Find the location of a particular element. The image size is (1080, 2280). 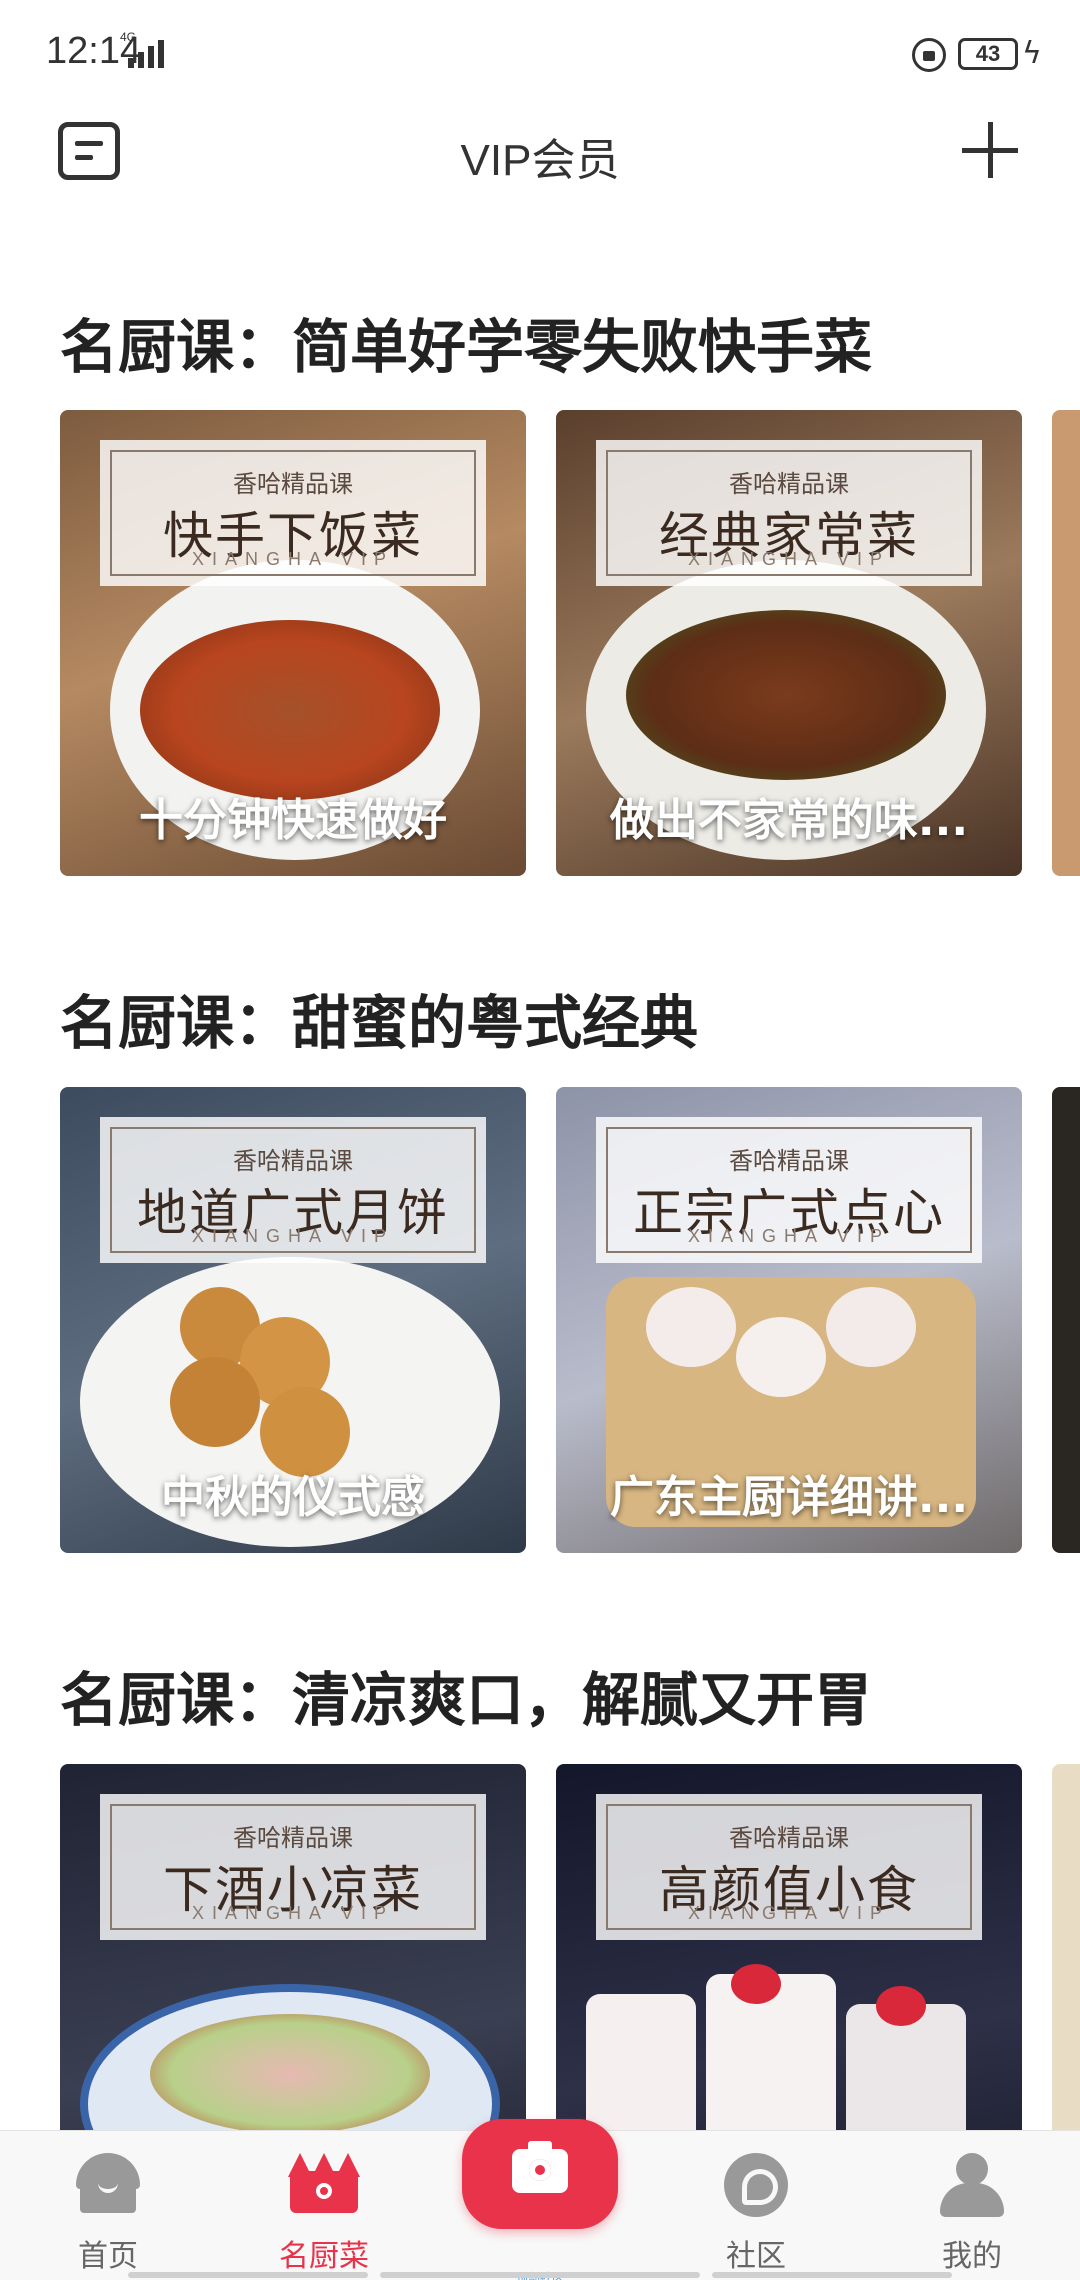

charging-icon: ϟ is located at coordinates (1032, 53).